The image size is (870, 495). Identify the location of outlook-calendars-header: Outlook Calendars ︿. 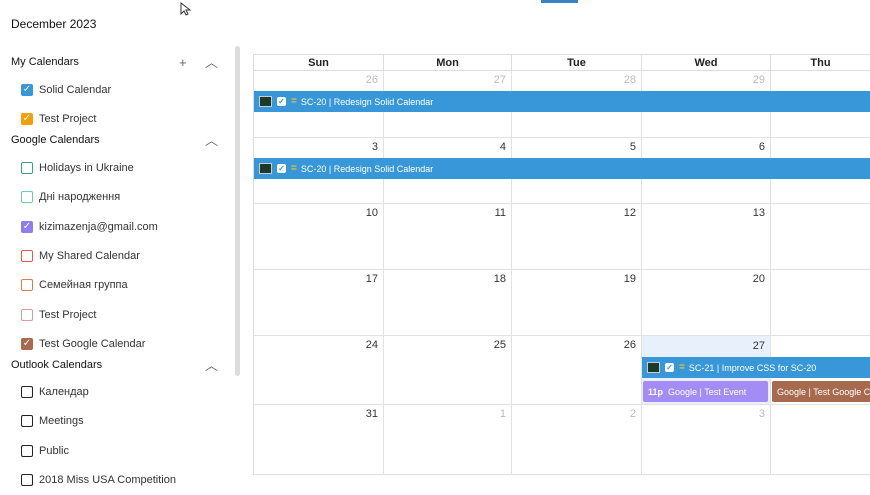
(118, 367).